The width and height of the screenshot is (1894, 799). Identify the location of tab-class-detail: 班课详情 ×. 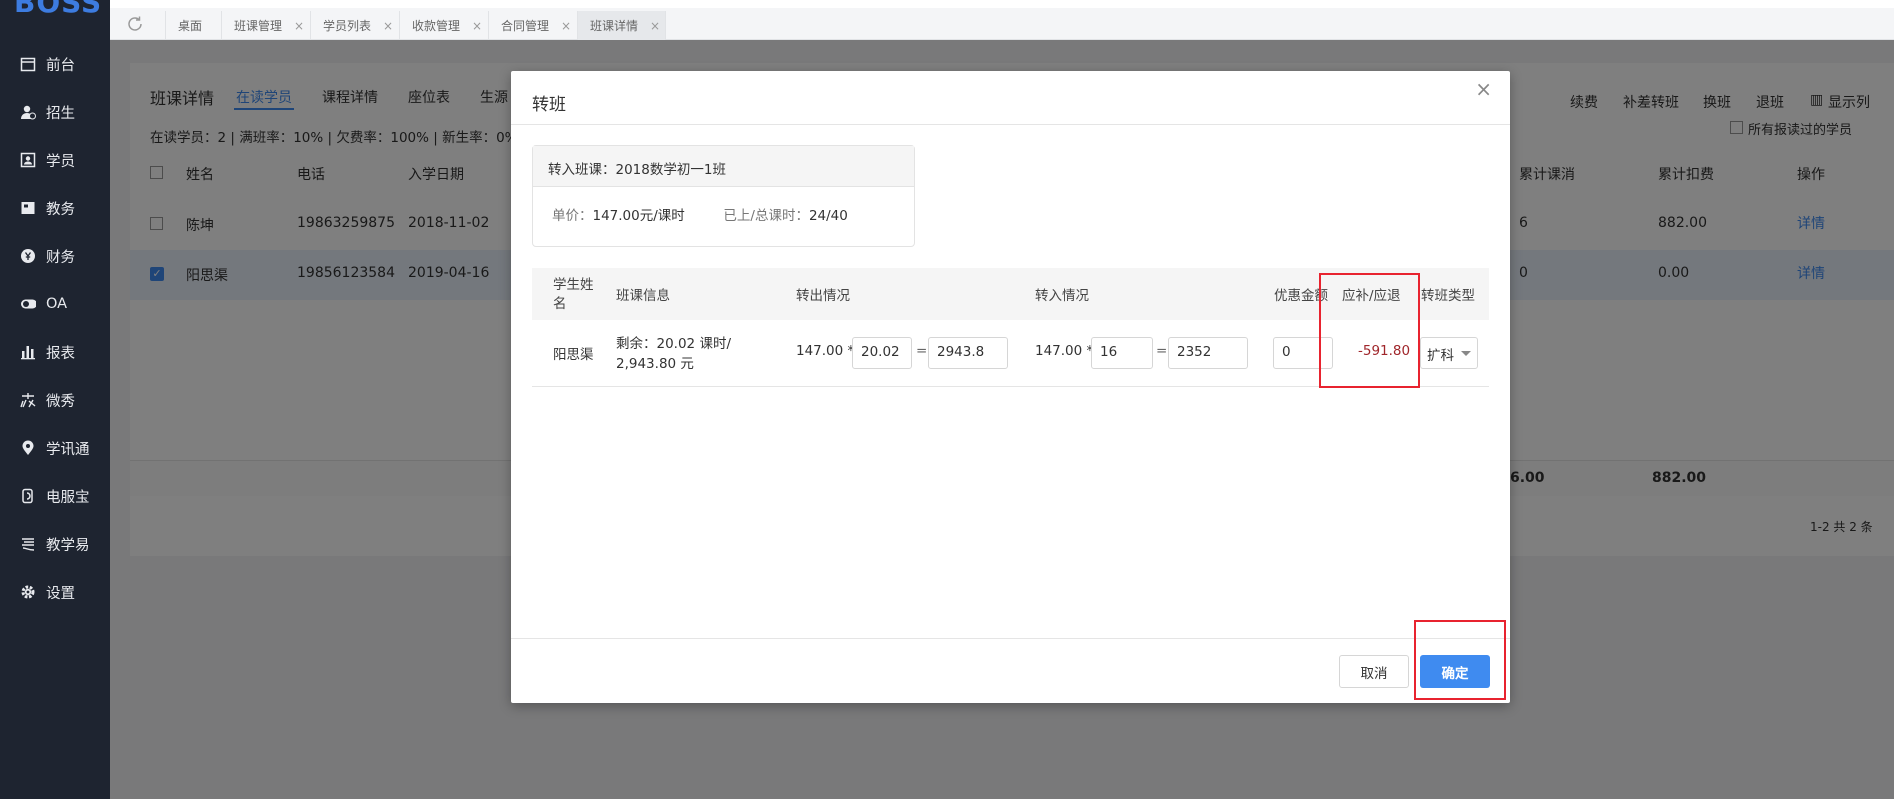
(621, 25).